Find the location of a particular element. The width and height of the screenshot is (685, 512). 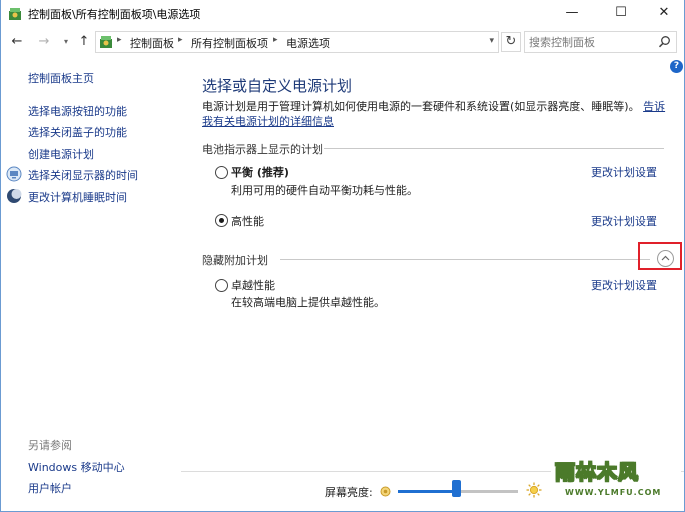

change-plan-settings-high-performance: 更改计划设置 is located at coordinates (624, 221).